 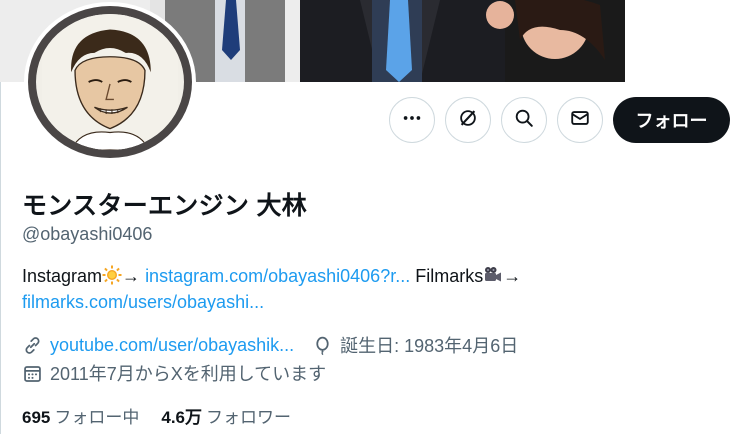 I want to click on follow-stats: 695 フォロー中 4.6万 フォロワー, so click(x=167, y=415).